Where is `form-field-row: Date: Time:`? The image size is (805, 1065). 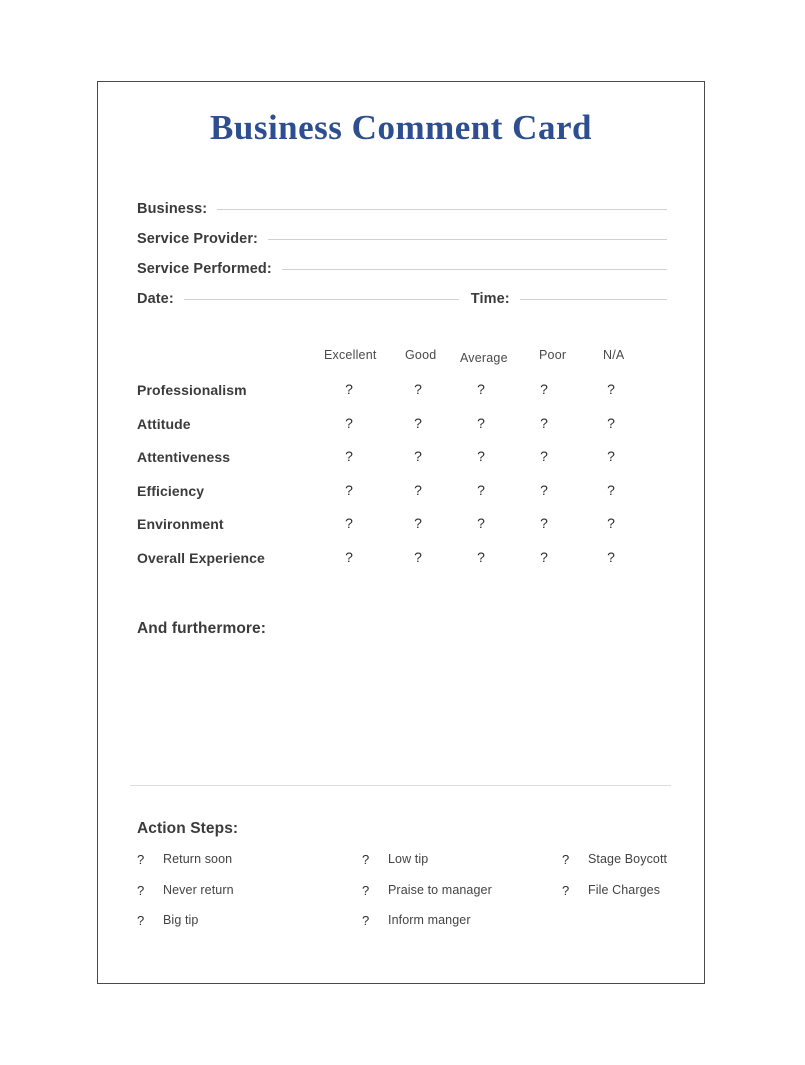 form-field-row: Date: Time: is located at coordinates (402, 306).